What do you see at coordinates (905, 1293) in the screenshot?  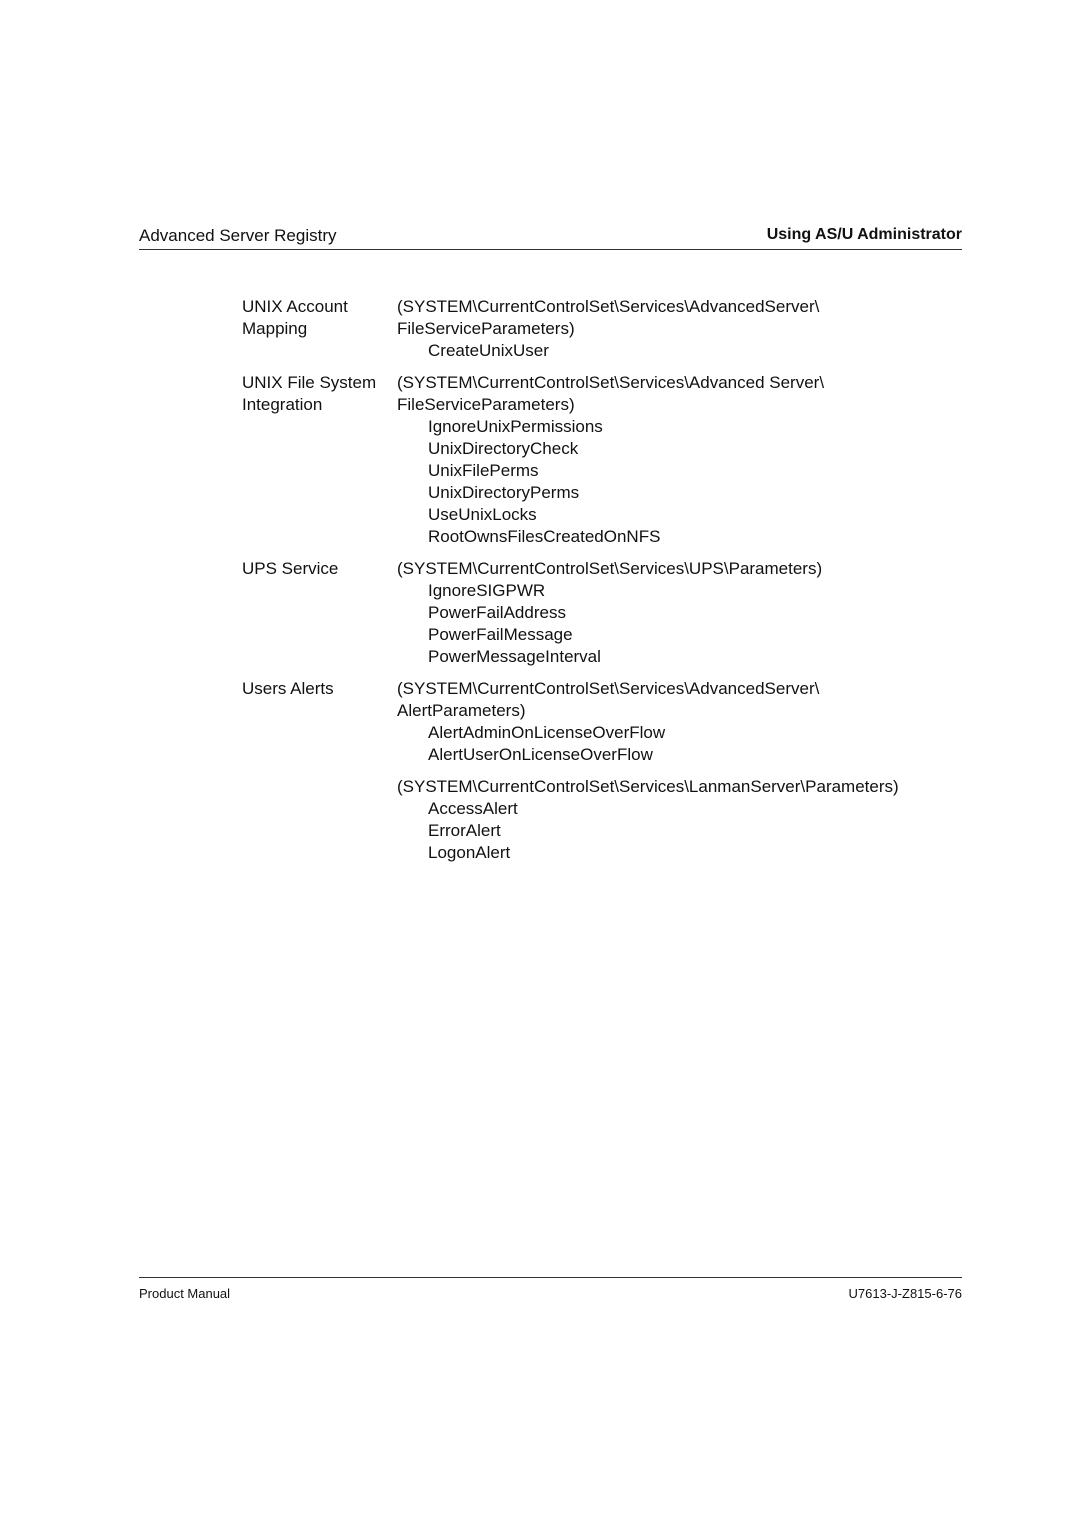 I see `footer-document-number: U7613-J-Z815-6-76` at bounding box center [905, 1293].